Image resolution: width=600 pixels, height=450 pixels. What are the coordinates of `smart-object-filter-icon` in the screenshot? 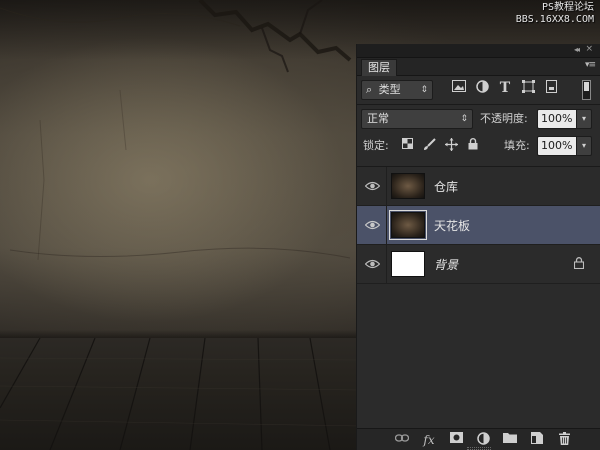 It's located at (551, 88).